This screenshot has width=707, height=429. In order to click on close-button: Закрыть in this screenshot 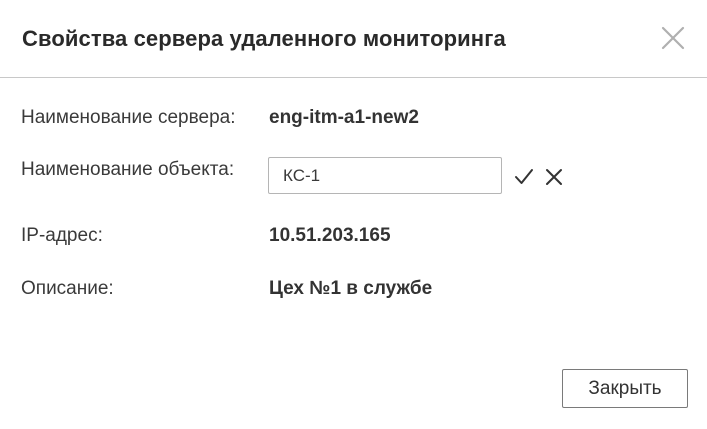, I will do `click(625, 388)`.